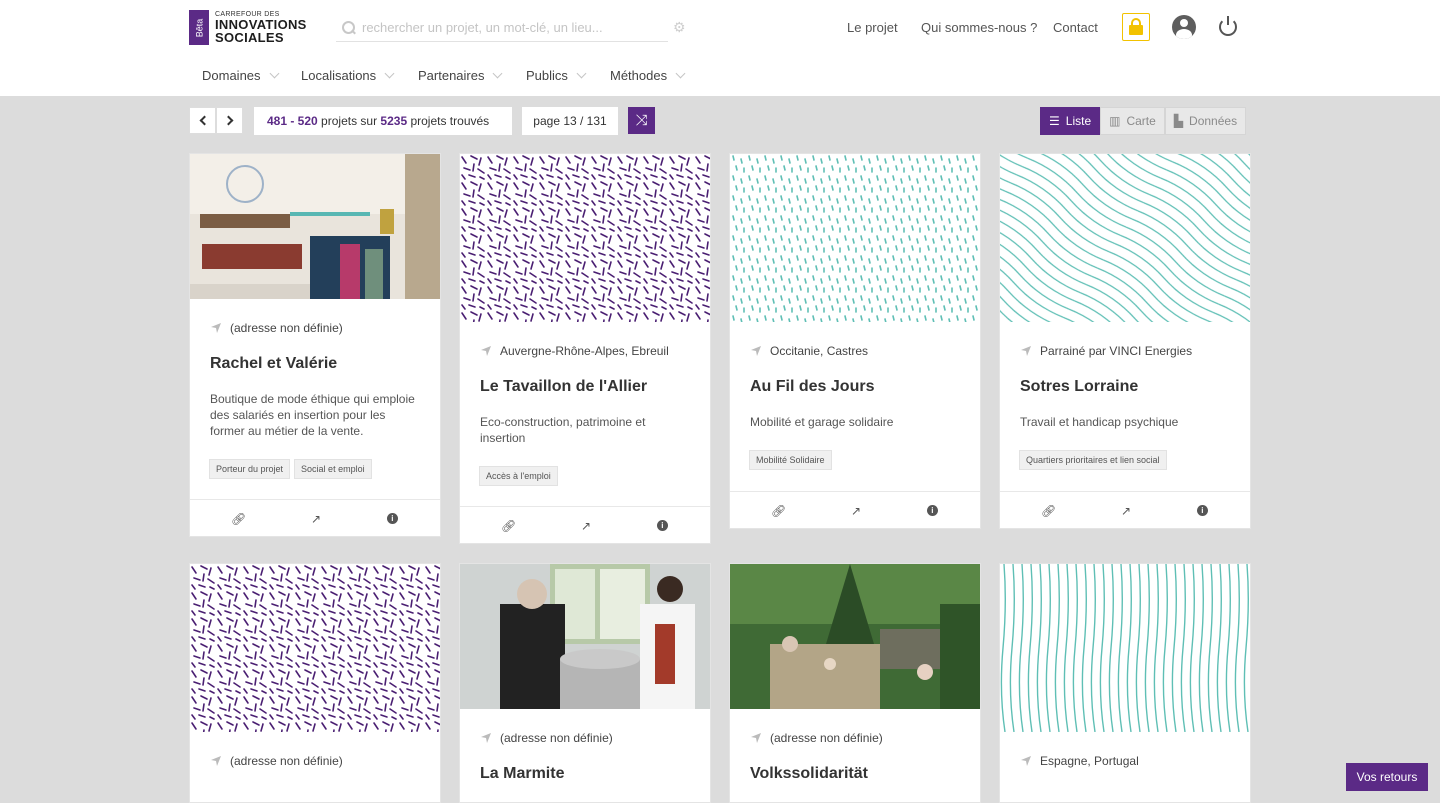 The height and width of the screenshot is (803, 1440). I want to click on nav-le-projet: Le projet, so click(872, 27).